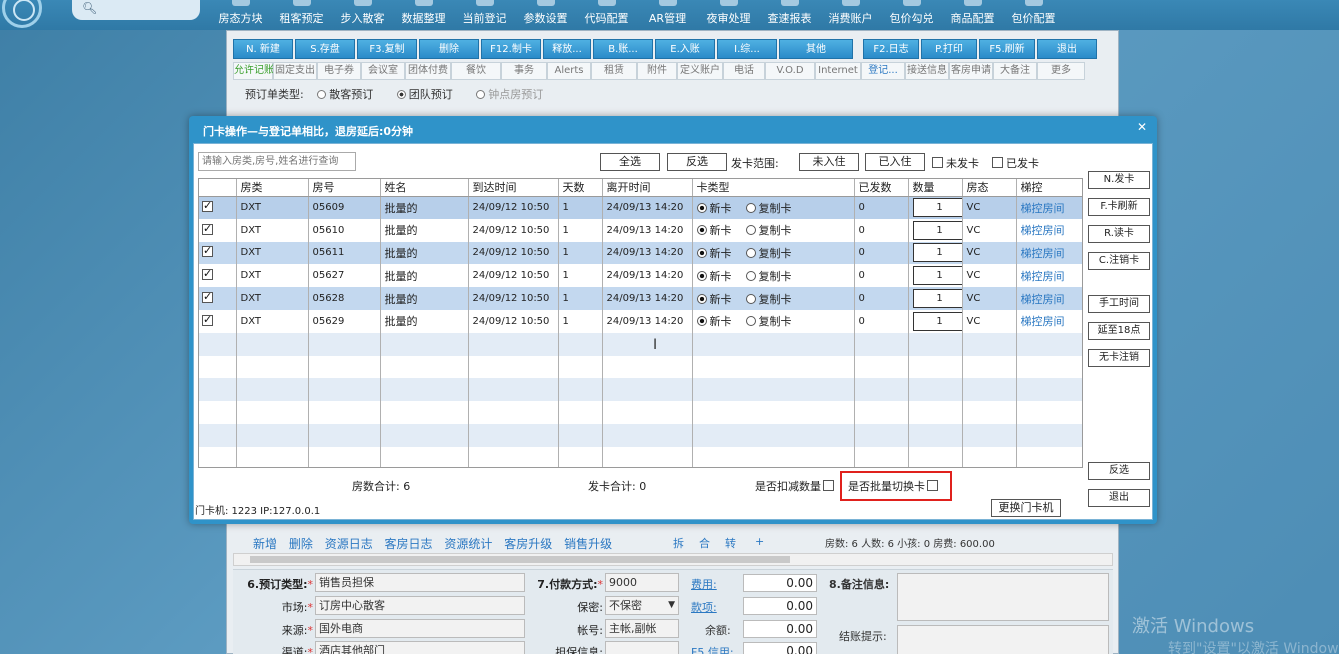 The height and width of the screenshot is (654, 1339). Describe the element at coordinates (789, 15) in the screenshot. I see `top-menu-item: 查速报表` at that location.